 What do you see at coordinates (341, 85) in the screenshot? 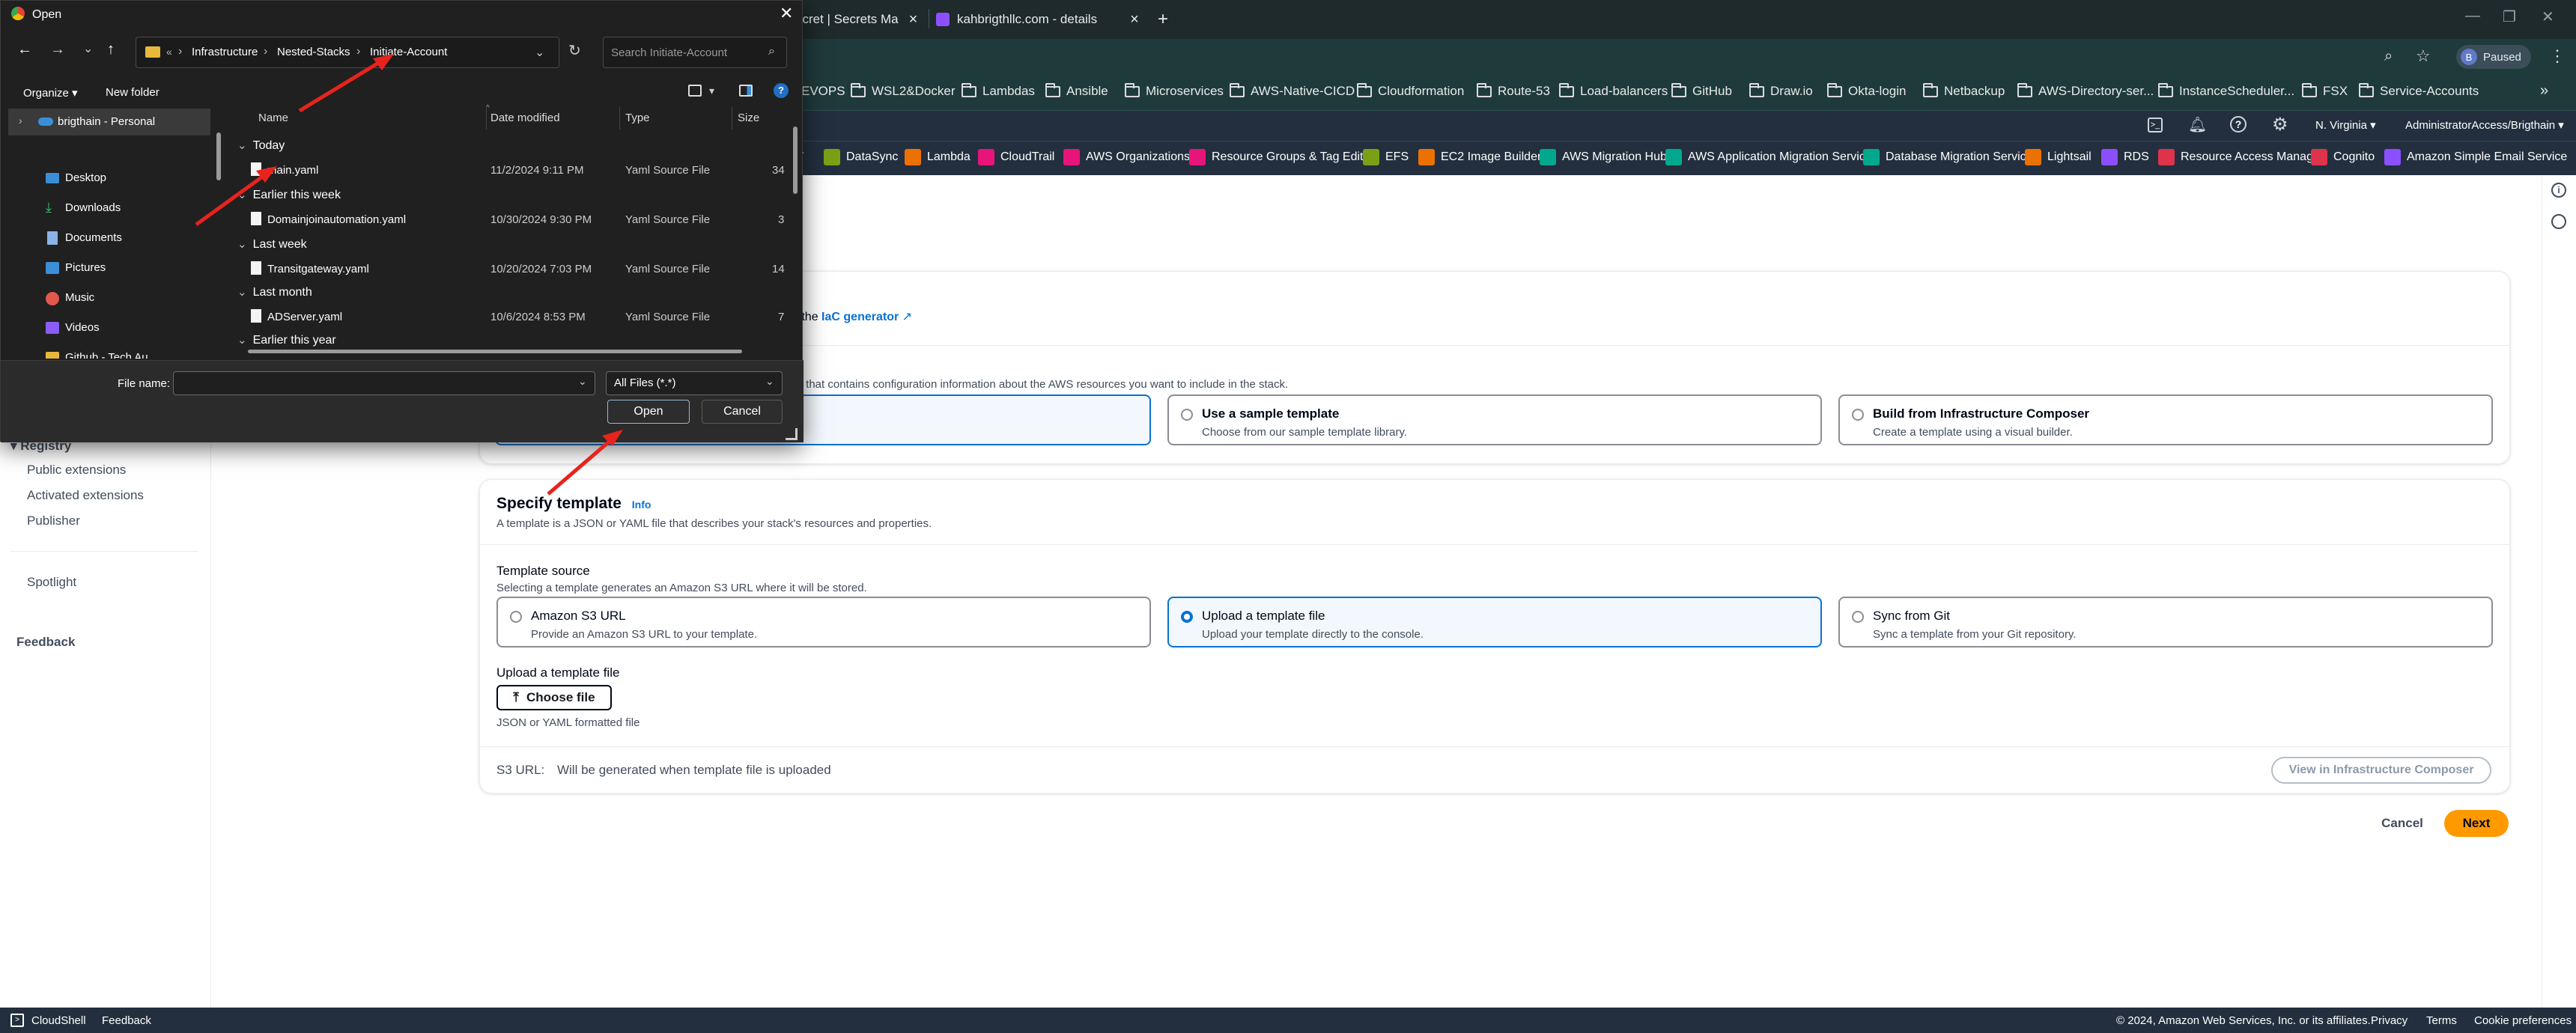
I see `arrow-to-breadcrumb` at bounding box center [341, 85].